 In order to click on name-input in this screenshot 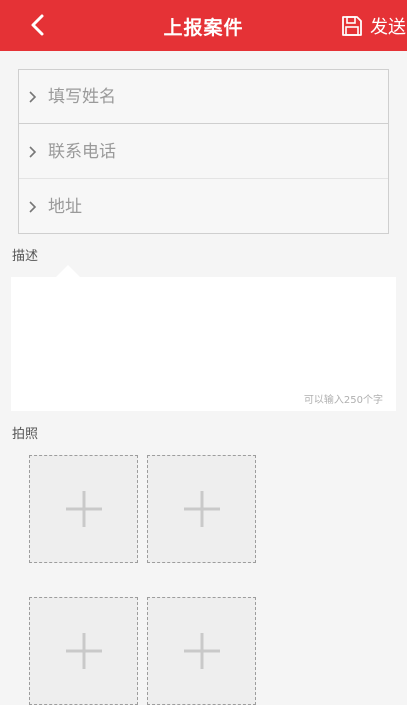, I will do `click(208, 96)`.